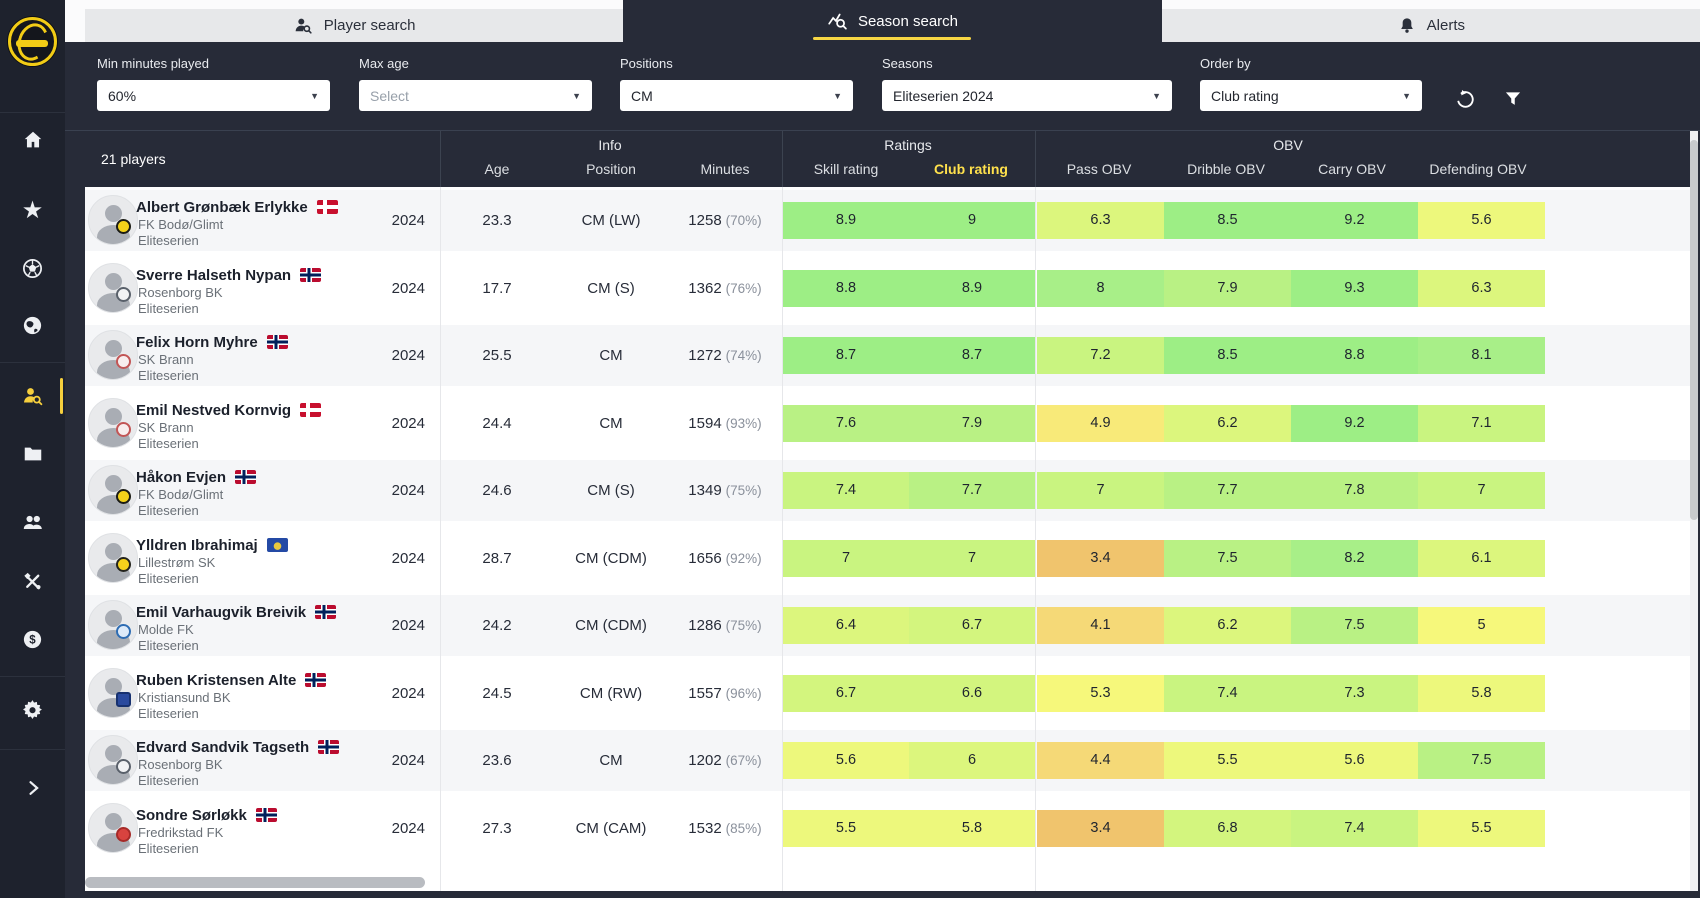 This screenshot has width=1700, height=898. What do you see at coordinates (497, 625) in the screenshot?
I see `age-cell: 24.2` at bounding box center [497, 625].